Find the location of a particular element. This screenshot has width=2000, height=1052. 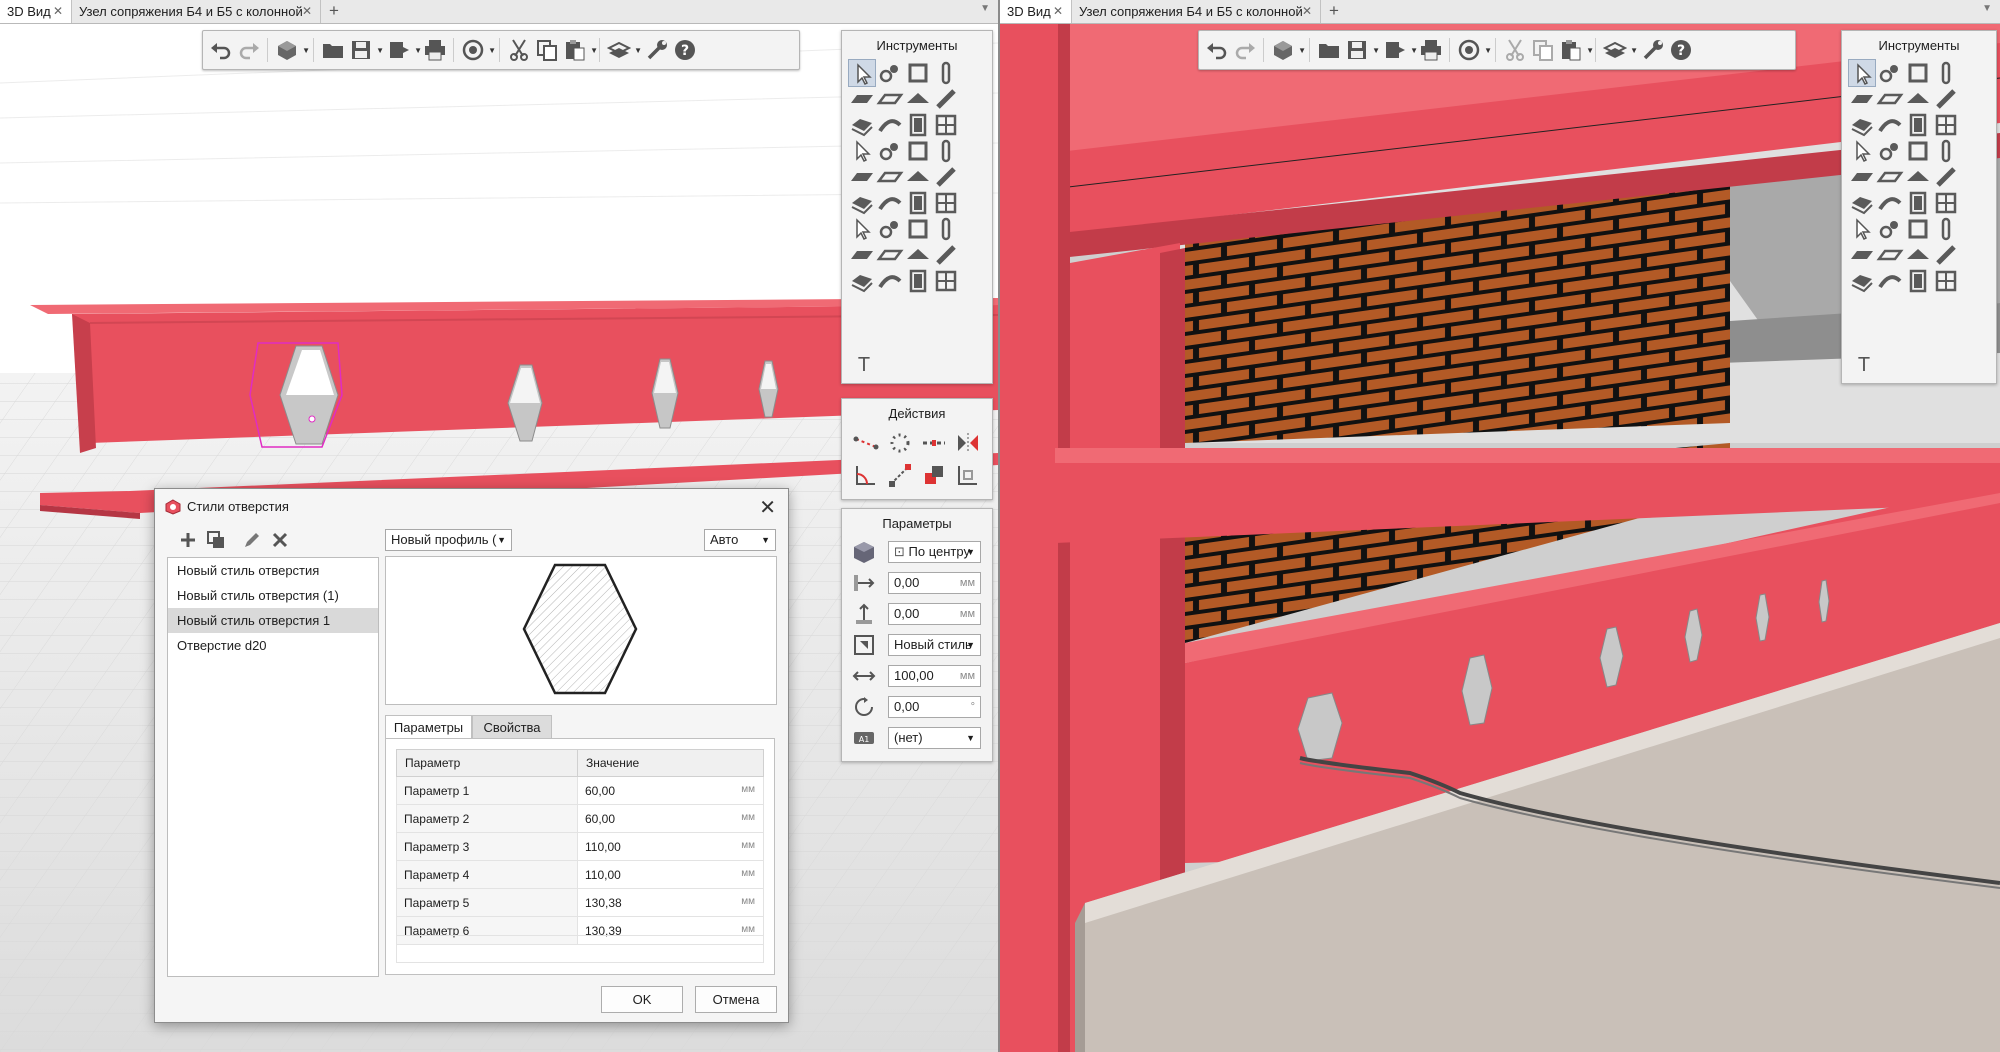

left-tab-3d-view: 3D Вид ✕ is located at coordinates (36, 11).